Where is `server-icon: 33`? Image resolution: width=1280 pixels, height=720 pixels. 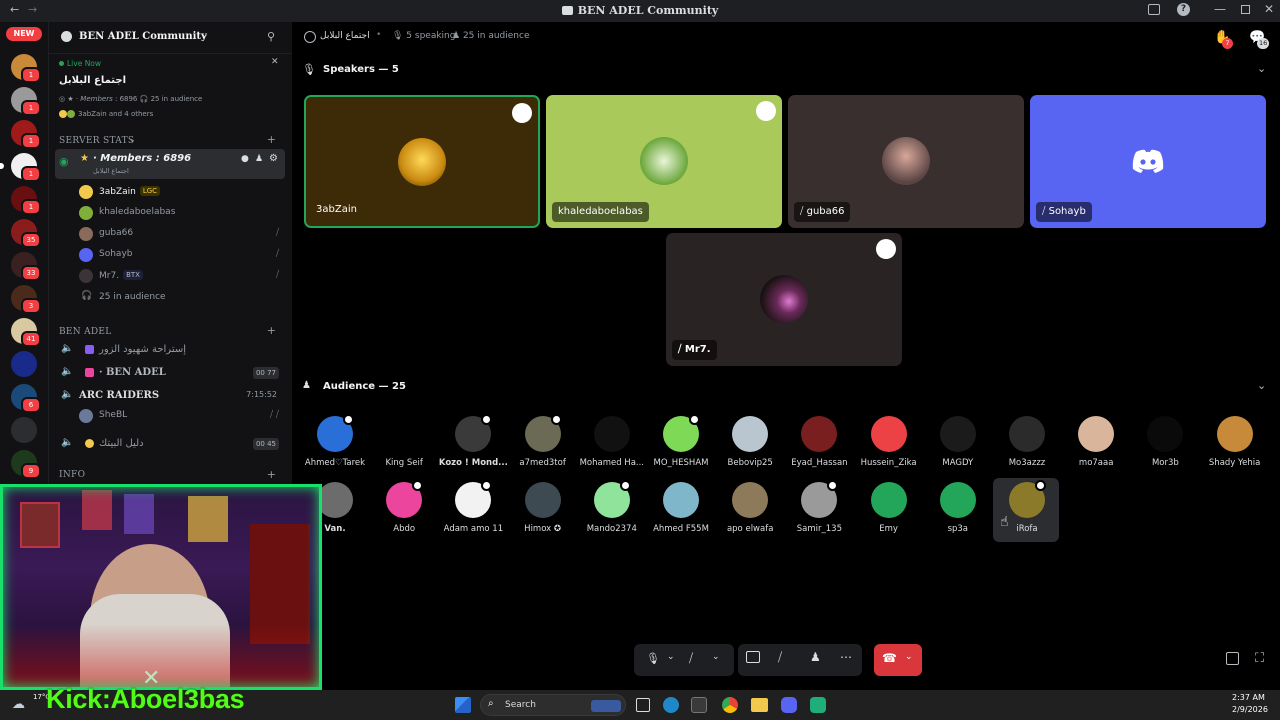
server-icon: 33 is located at coordinates (26, 266).